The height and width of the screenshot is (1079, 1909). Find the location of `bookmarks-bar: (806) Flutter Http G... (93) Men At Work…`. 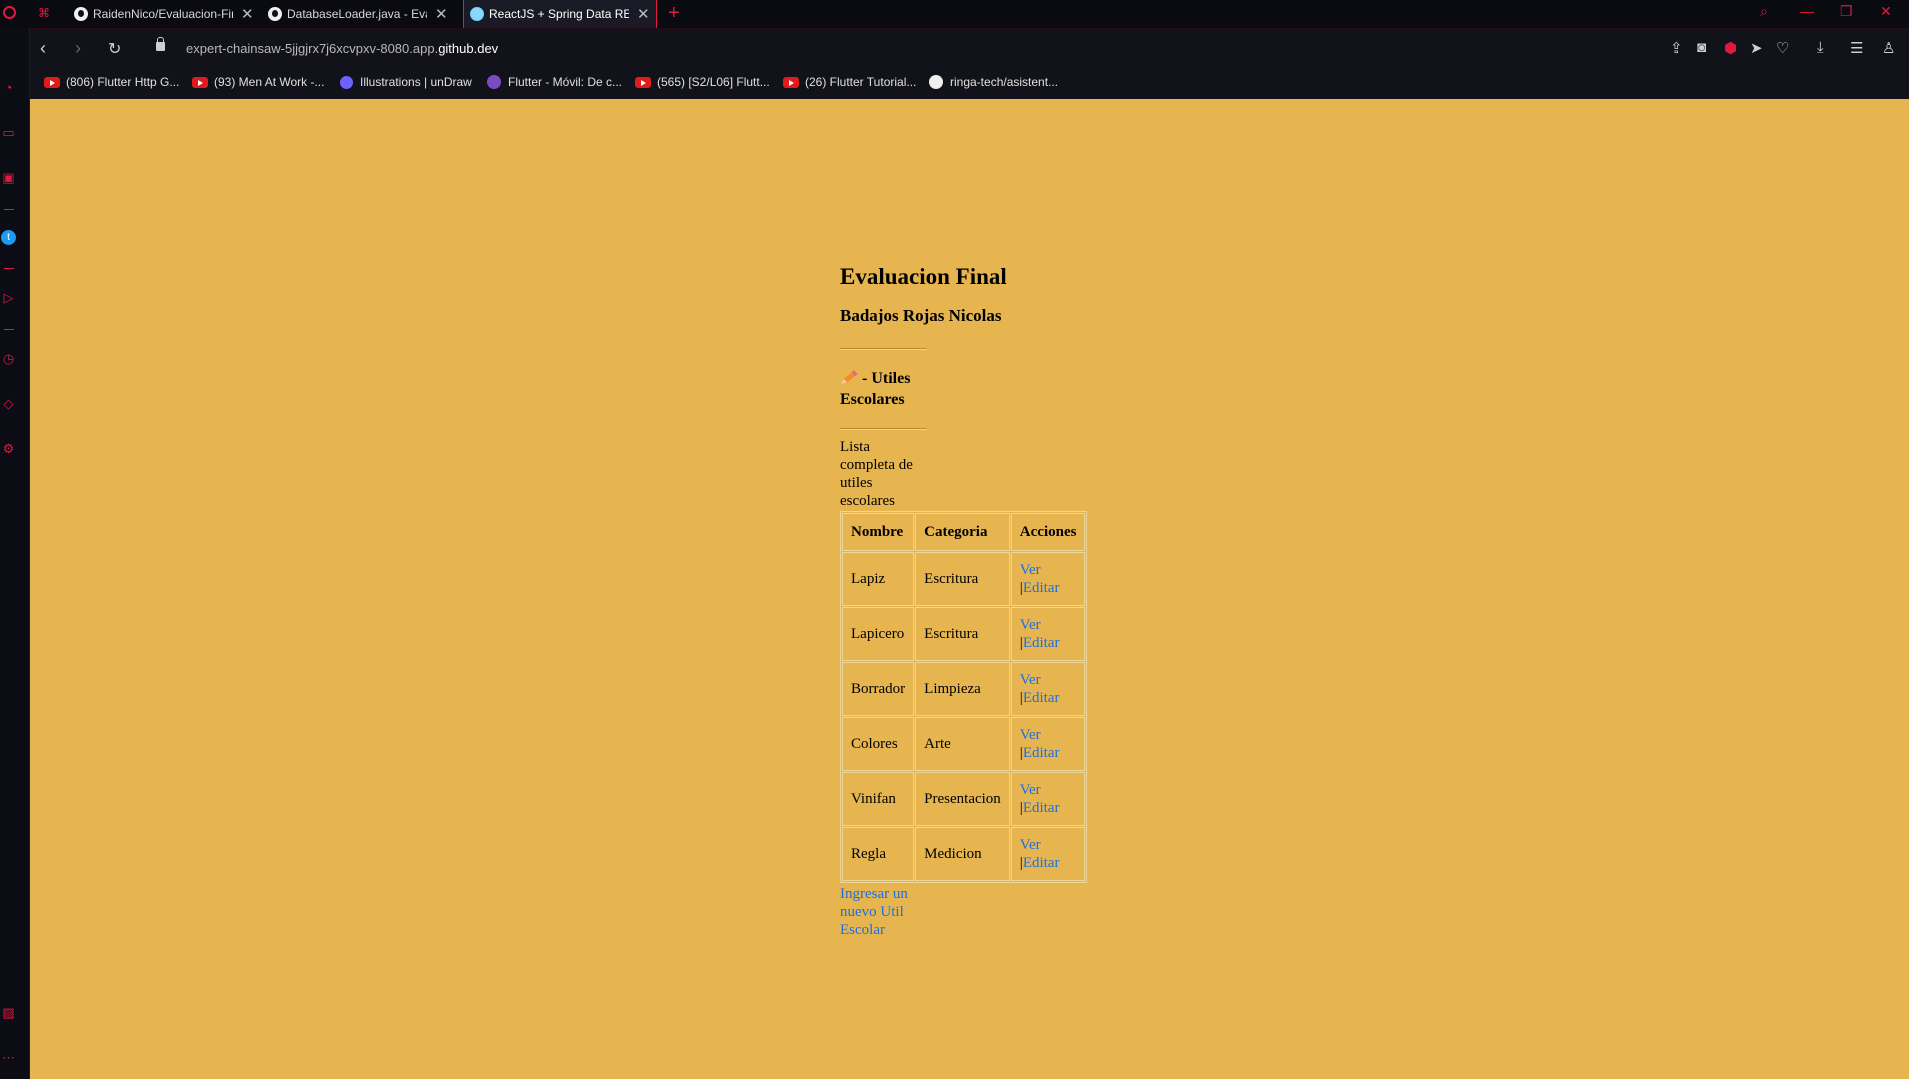

bookmarks-bar: (806) Flutter Http G... (93) Men At Work… is located at coordinates (969, 84).